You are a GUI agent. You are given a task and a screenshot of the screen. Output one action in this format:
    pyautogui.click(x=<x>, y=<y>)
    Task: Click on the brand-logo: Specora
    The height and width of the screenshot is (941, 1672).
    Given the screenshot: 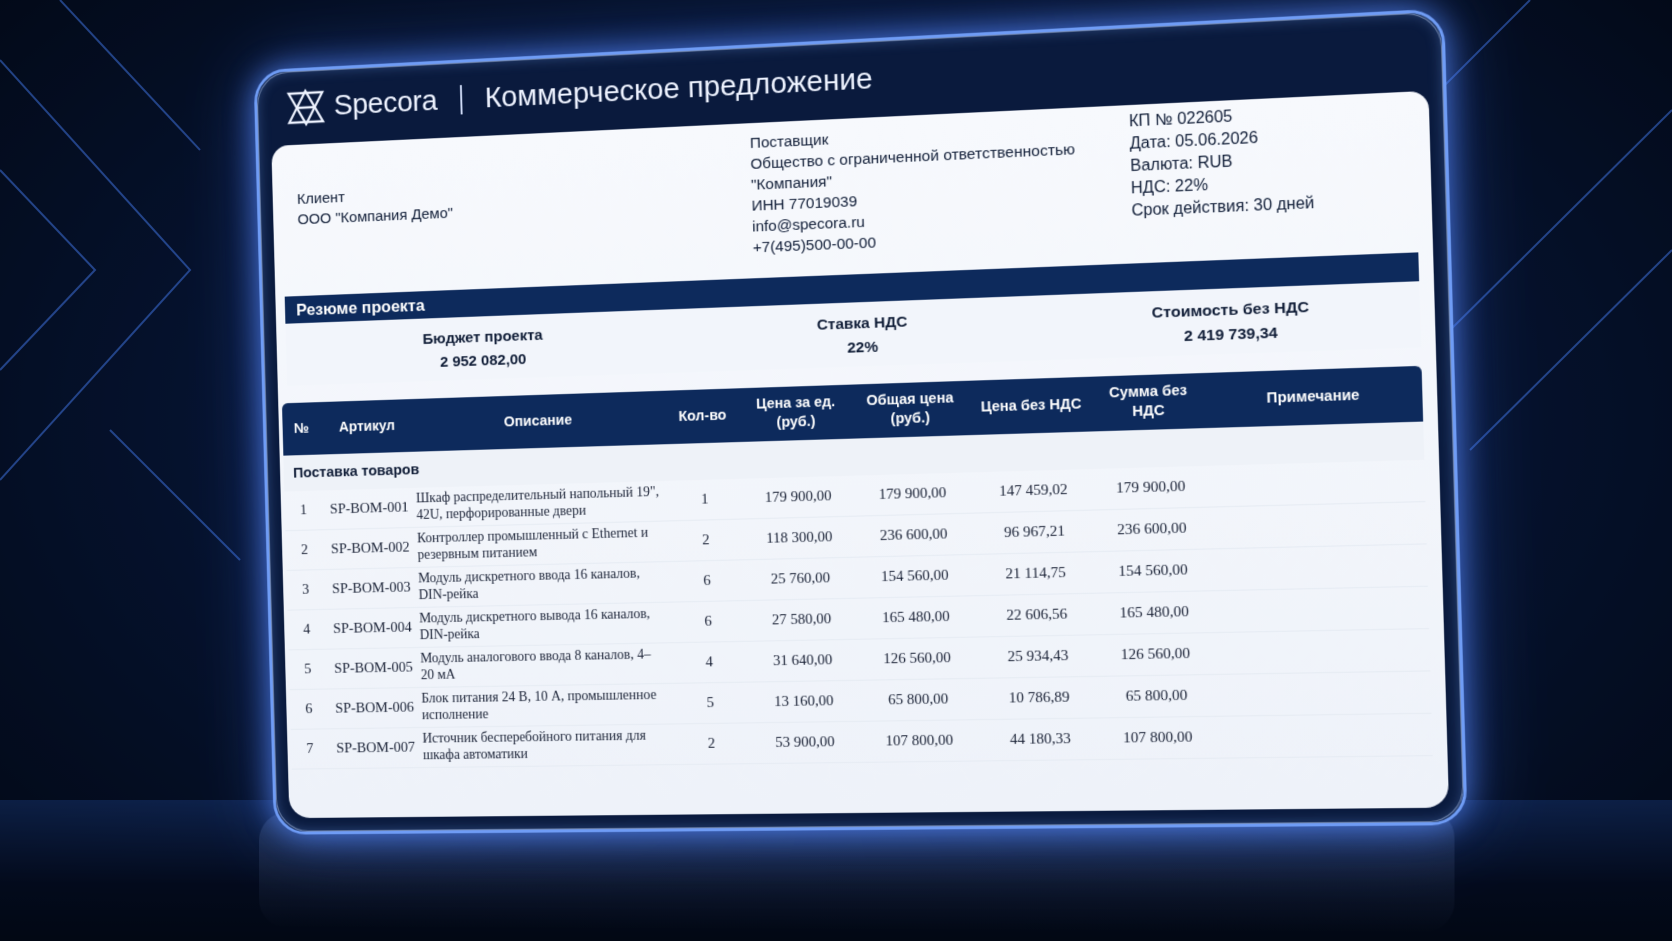 What is the action you would take?
    pyautogui.click(x=361, y=104)
    